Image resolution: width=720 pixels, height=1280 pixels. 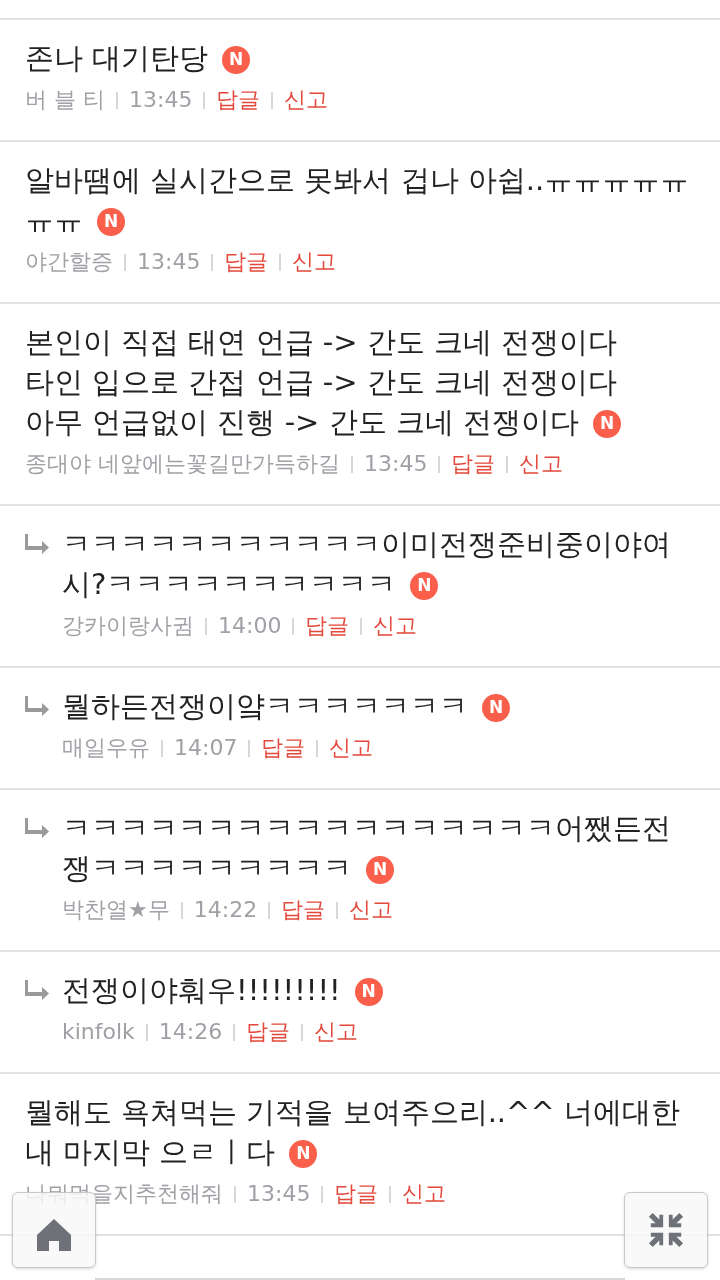 What do you see at coordinates (124, 1194) in the screenshot?
I see `author-name: 나뭐먹을지추천해줘` at bounding box center [124, 1194].